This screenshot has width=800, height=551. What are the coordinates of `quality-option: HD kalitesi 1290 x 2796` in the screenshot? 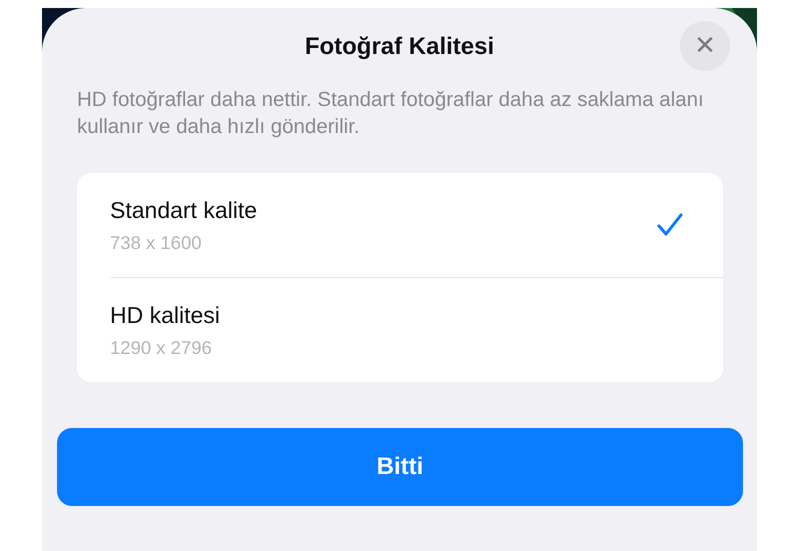 It's located at (416, 329).